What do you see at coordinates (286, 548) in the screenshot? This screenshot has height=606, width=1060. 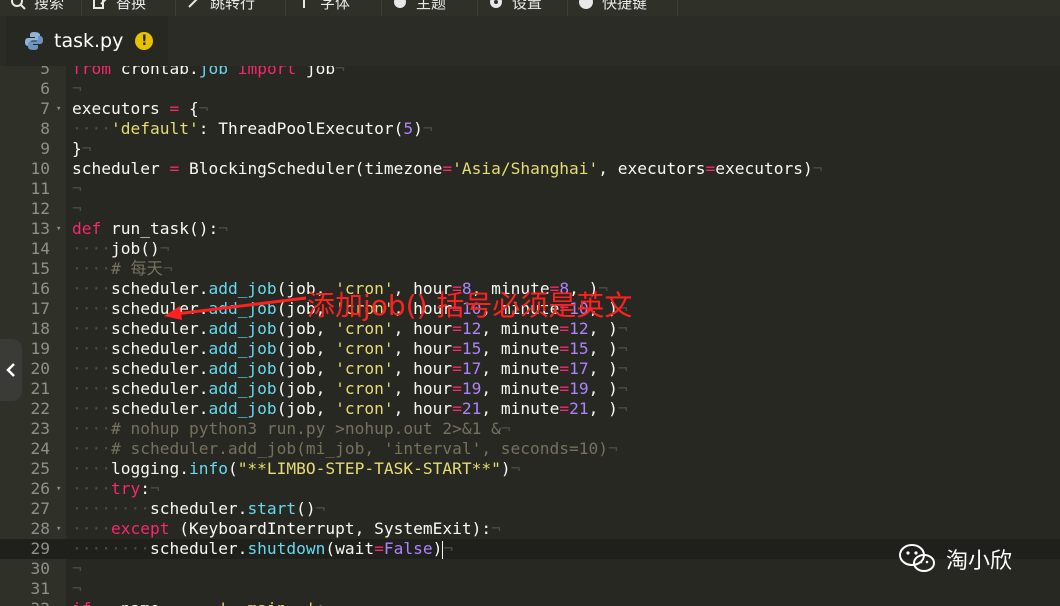 I see `code-token: shutdown` at bounding box center [286, 548].